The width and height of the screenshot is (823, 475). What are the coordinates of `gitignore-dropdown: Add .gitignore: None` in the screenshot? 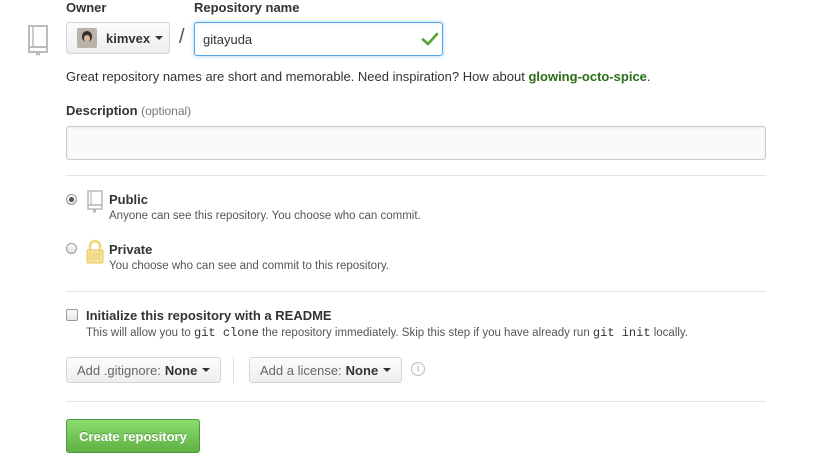 It's located at (144, 370).